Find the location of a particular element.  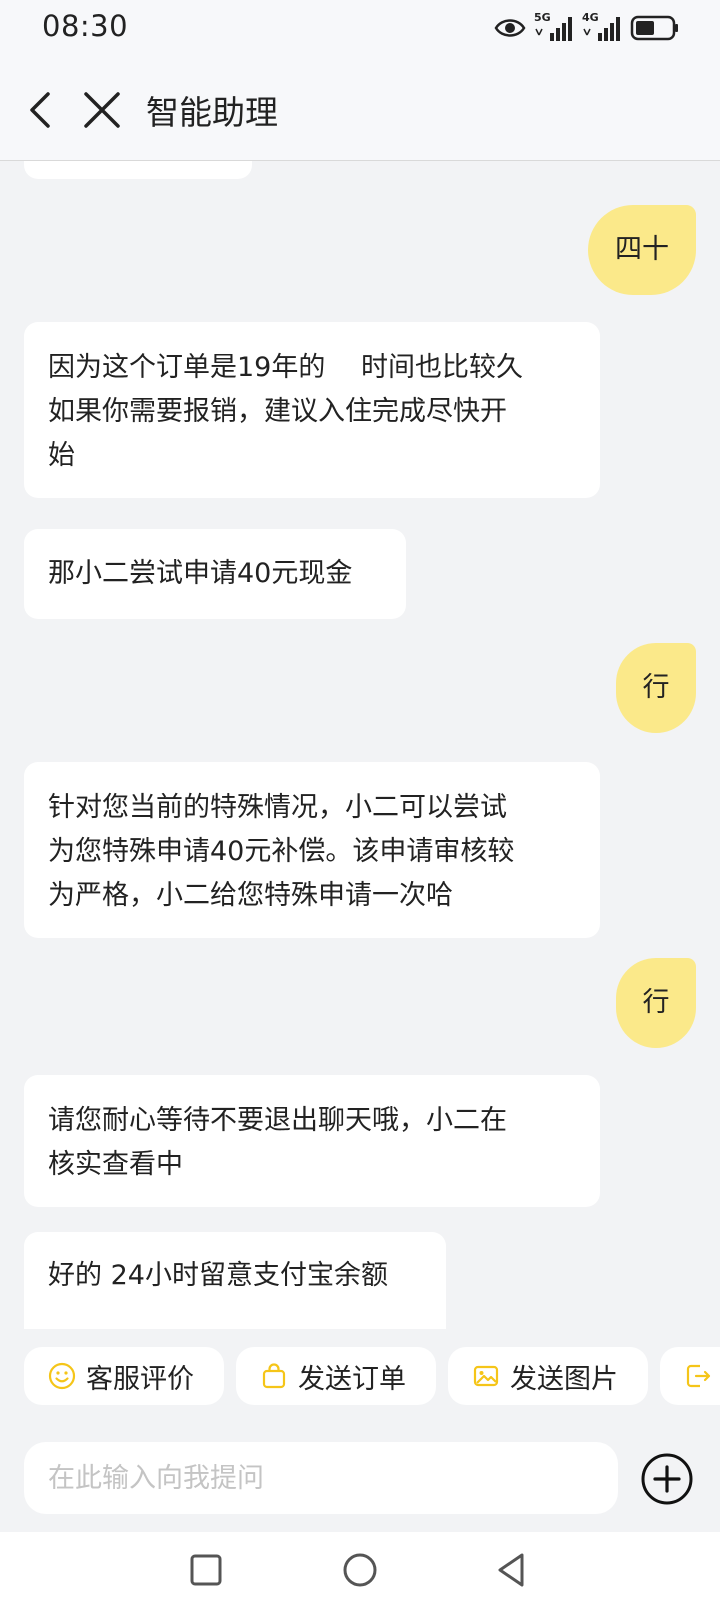

chip-label: 发送图片 is located at coordinates (564, 1379).